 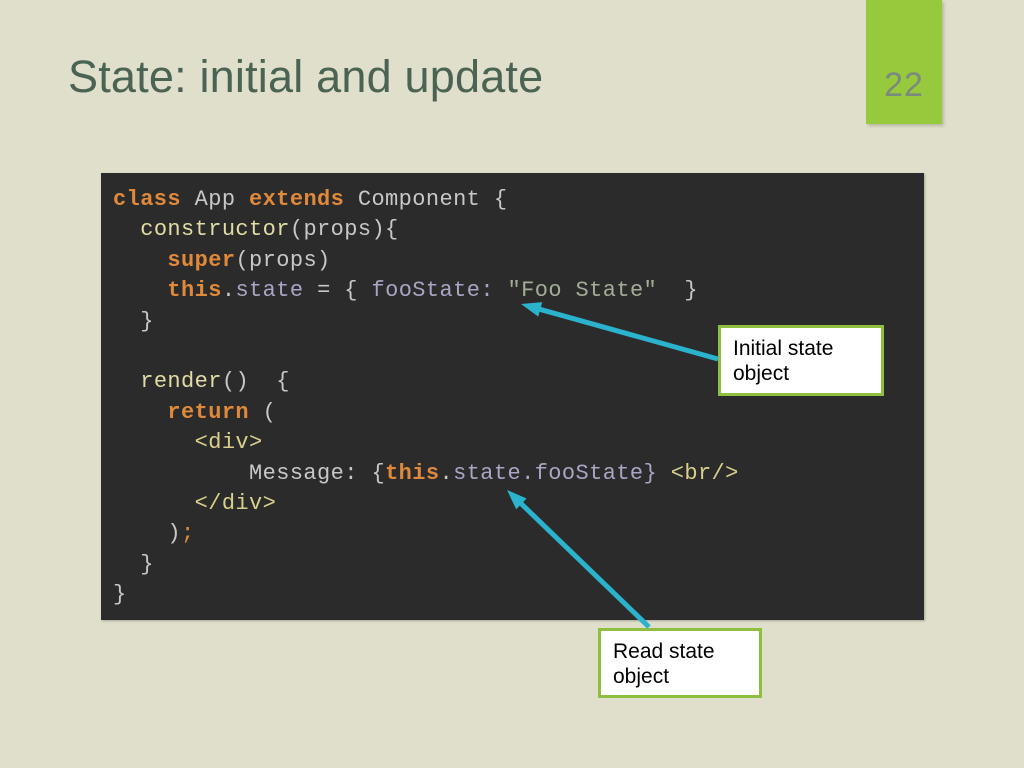 I want to click on code-line: this.state = { fooState: "Foo State" }, so click(x=426, y=291).